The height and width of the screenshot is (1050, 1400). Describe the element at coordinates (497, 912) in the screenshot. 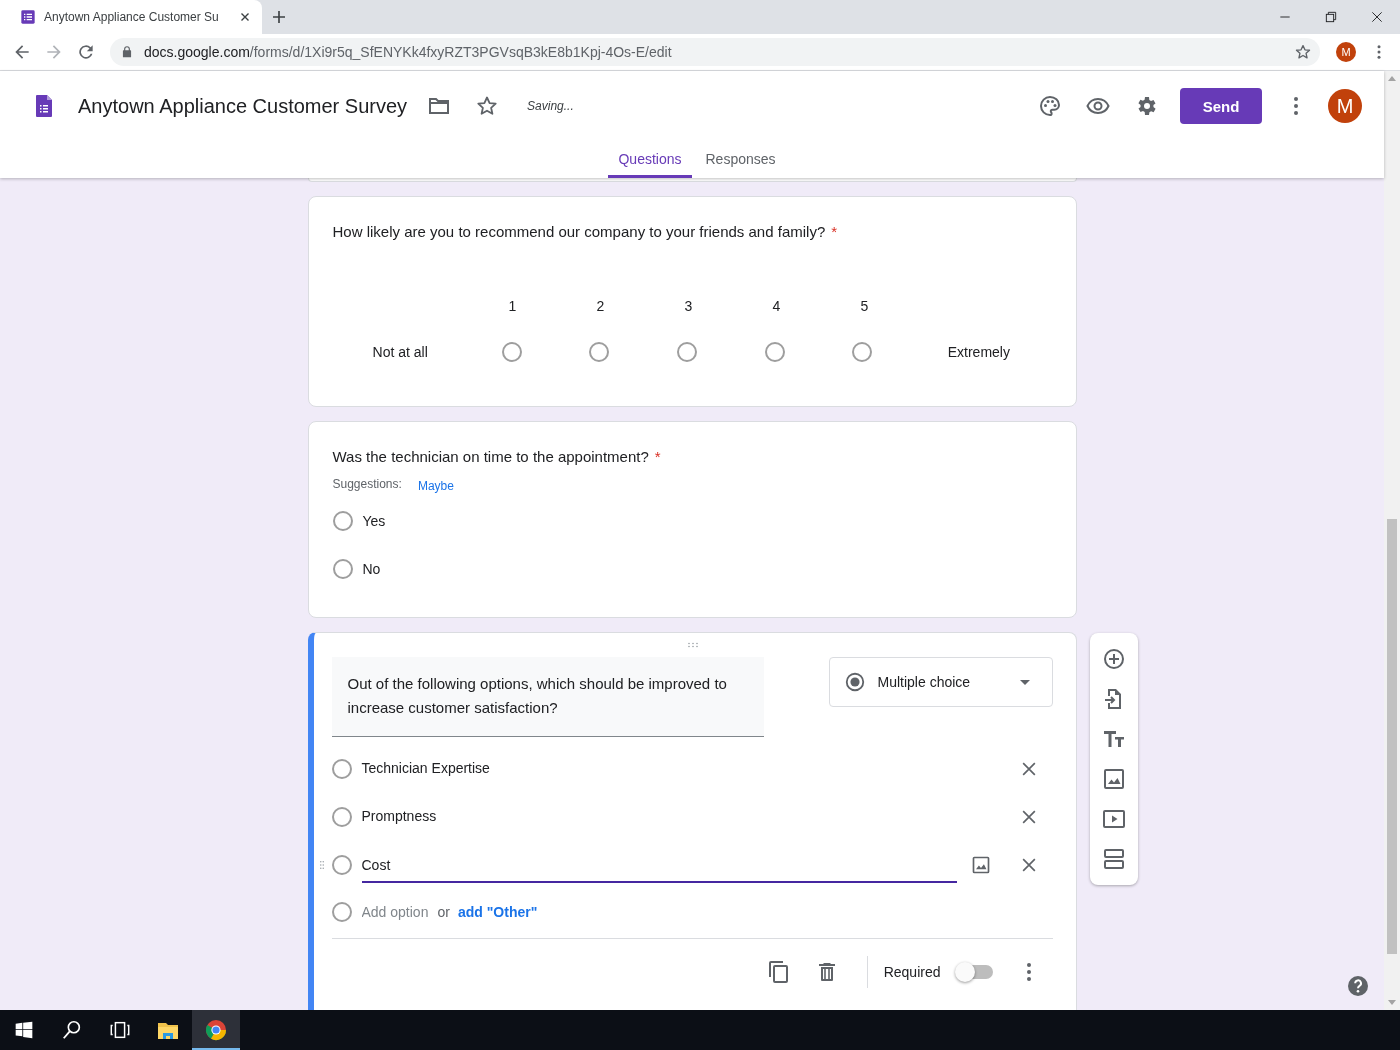

I see `add-other-link: add "Other"` at that location.